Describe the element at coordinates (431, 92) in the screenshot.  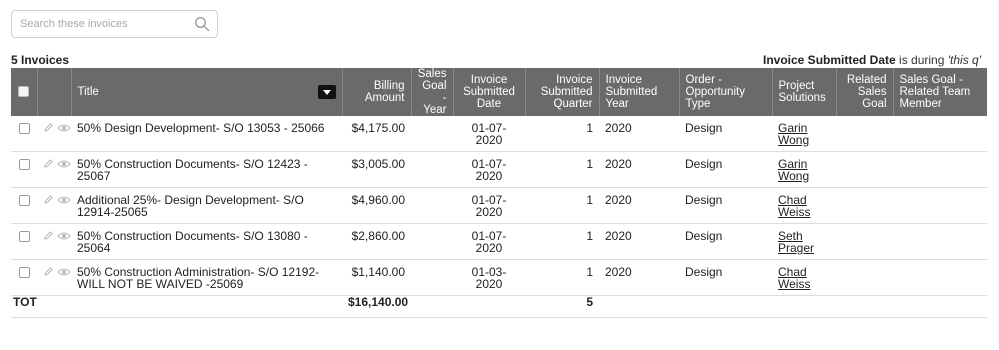
I see `column-header-sales-goal-year: Sales Goal - Year` at that location.